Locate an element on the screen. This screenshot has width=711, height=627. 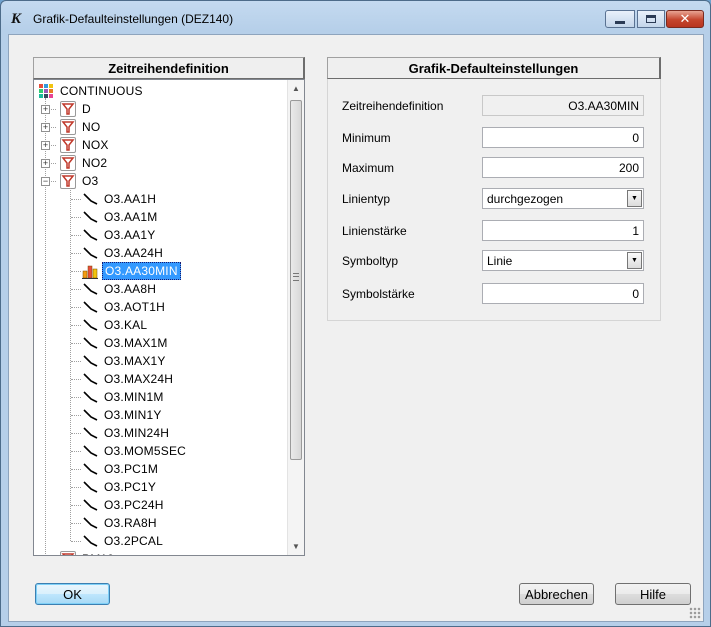
cancel-button: Abbrechen is located at coordinates (556, 594).